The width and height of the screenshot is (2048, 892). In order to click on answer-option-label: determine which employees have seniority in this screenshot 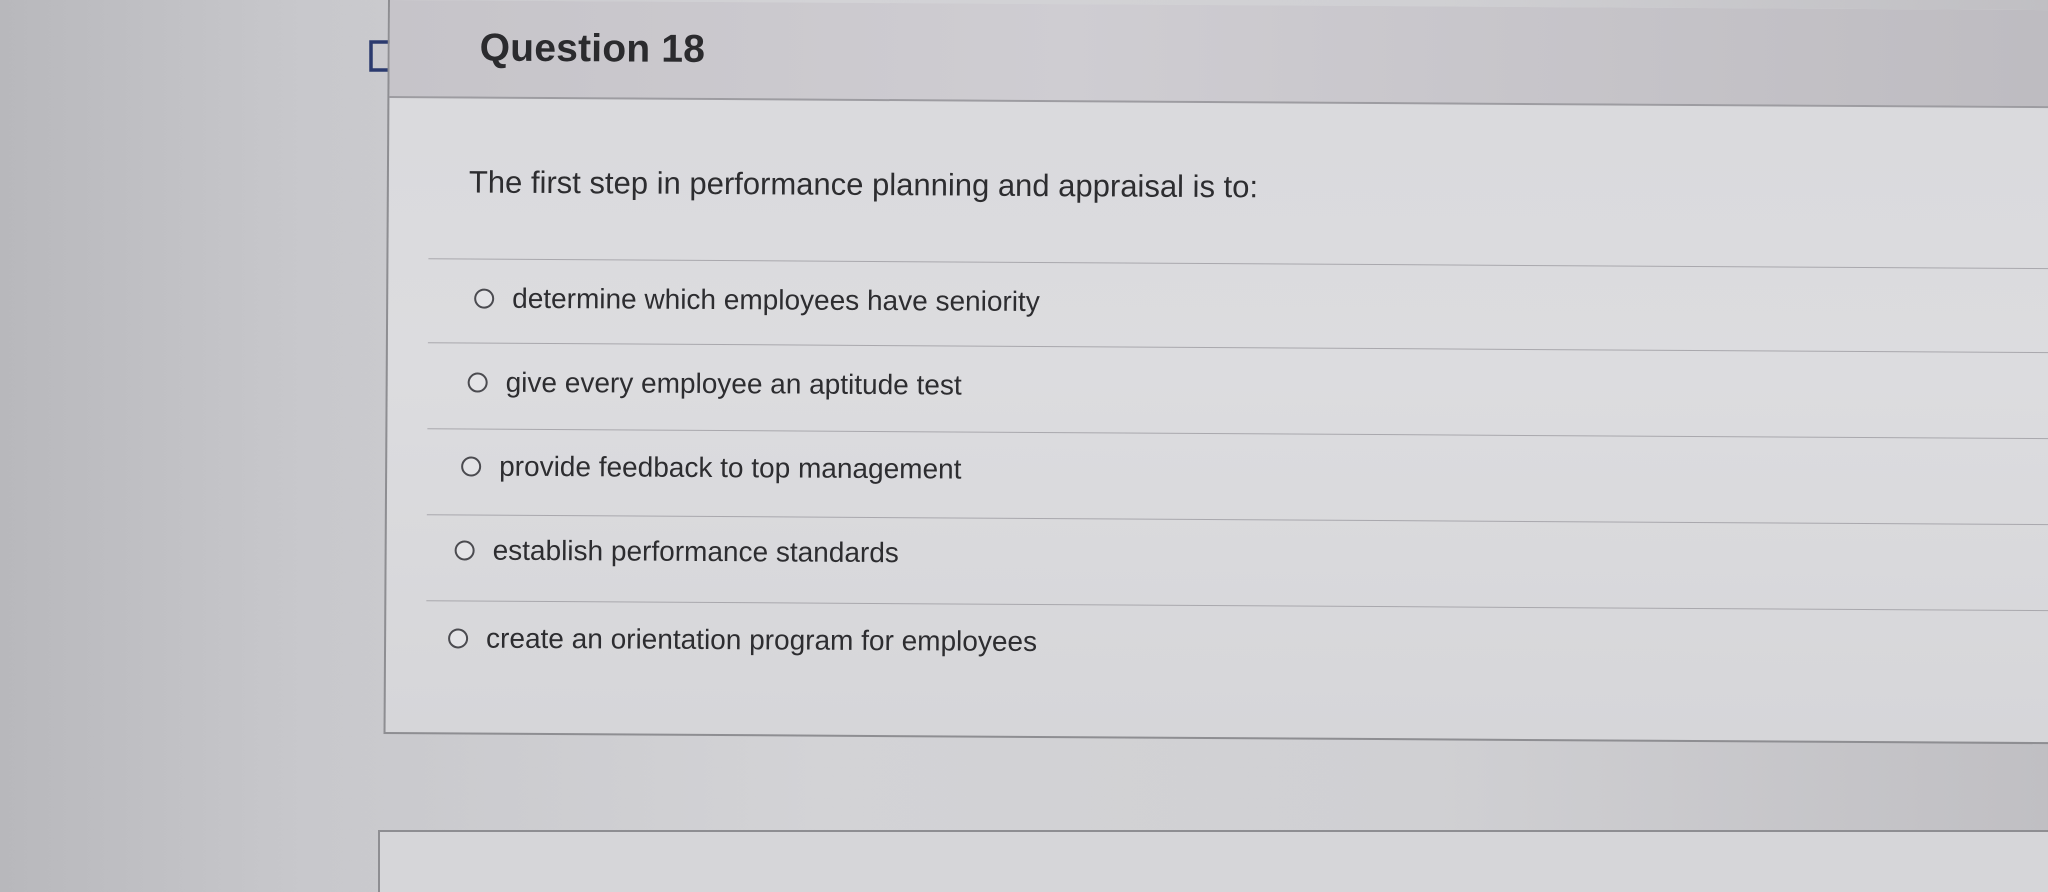, I will do `click(776, 299)`.